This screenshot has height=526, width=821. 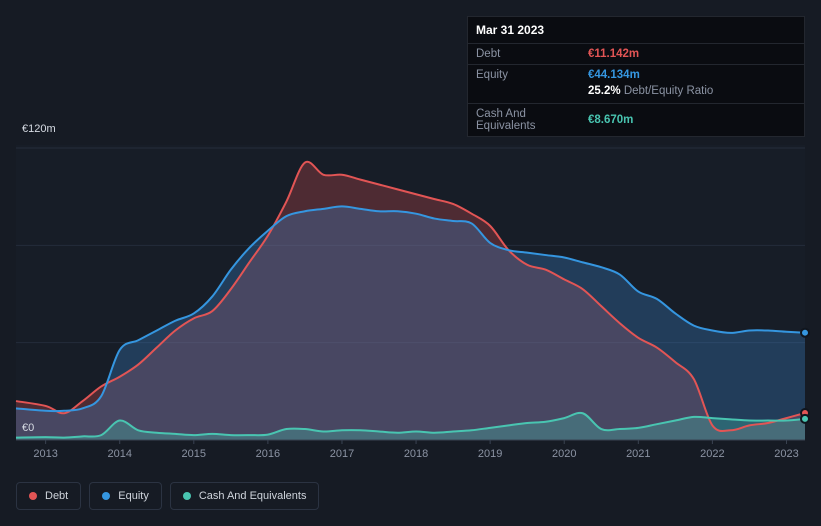 What do you see at coordinates (488, 54) in the screenshot?
I see `tooltip-debt-label: Debt` at bounding box center [488, 54].